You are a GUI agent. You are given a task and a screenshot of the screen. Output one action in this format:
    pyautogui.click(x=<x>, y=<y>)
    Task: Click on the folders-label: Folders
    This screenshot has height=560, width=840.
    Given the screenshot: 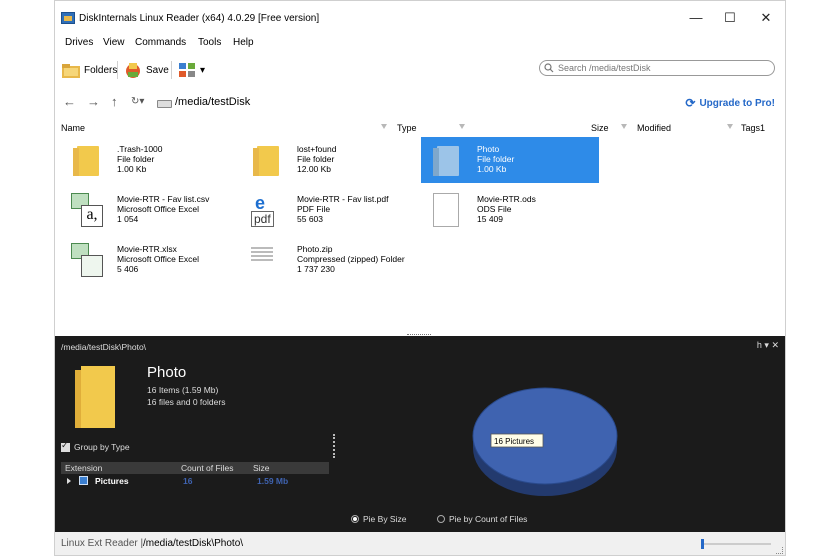 What is the action you would take?
    pyautogui.click(x=101, y=70)
    